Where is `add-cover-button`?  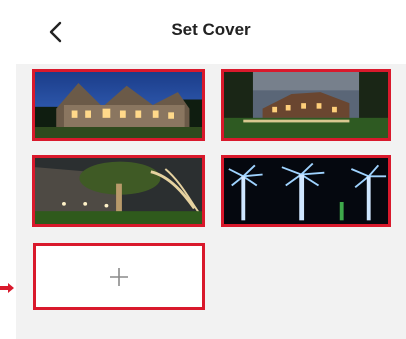
add-cover-button is located at coordinates (119, 276).